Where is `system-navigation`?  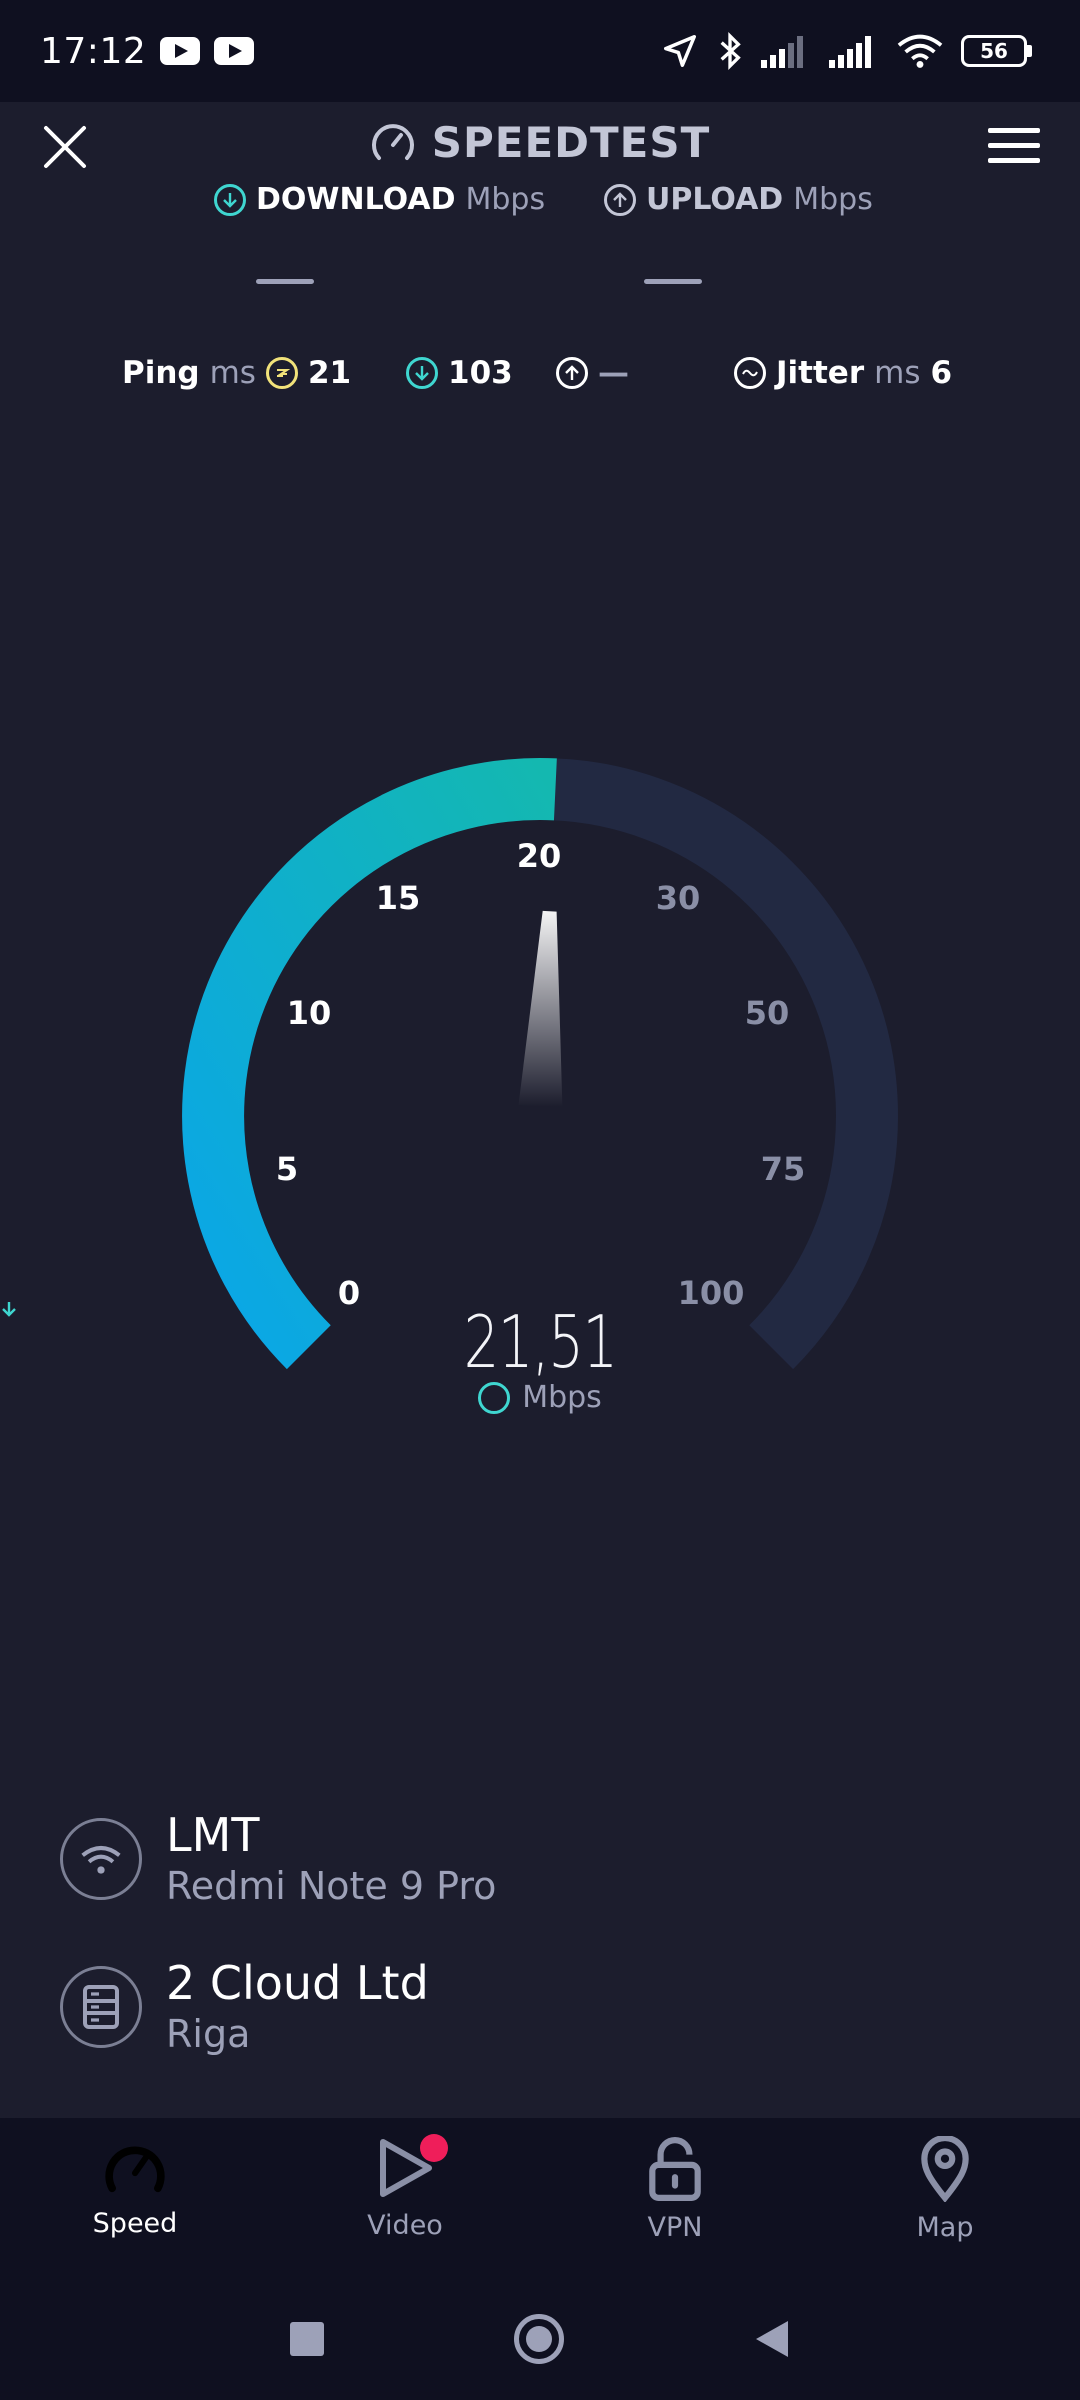 system-navigation is located at coordinates (540, 2339).